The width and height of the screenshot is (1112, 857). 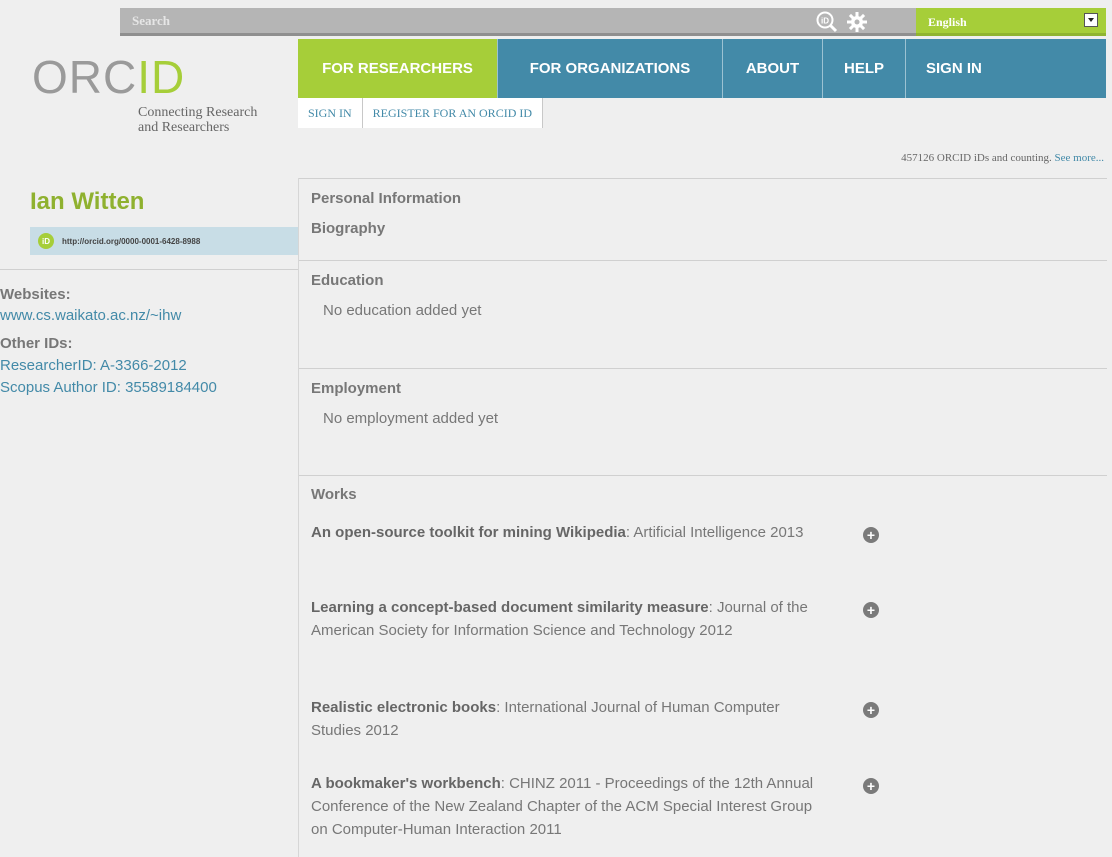 I want to click on gear-icon, so click(x=857, y=24).